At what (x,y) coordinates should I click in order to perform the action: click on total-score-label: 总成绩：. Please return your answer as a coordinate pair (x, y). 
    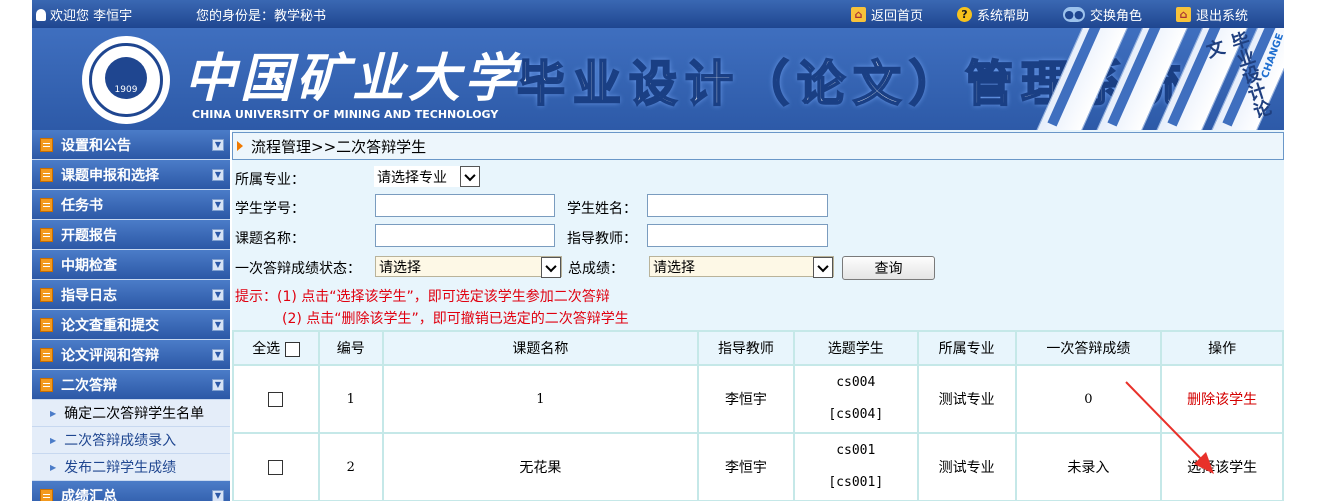
    Looking at the image, I should click on (596, 269).